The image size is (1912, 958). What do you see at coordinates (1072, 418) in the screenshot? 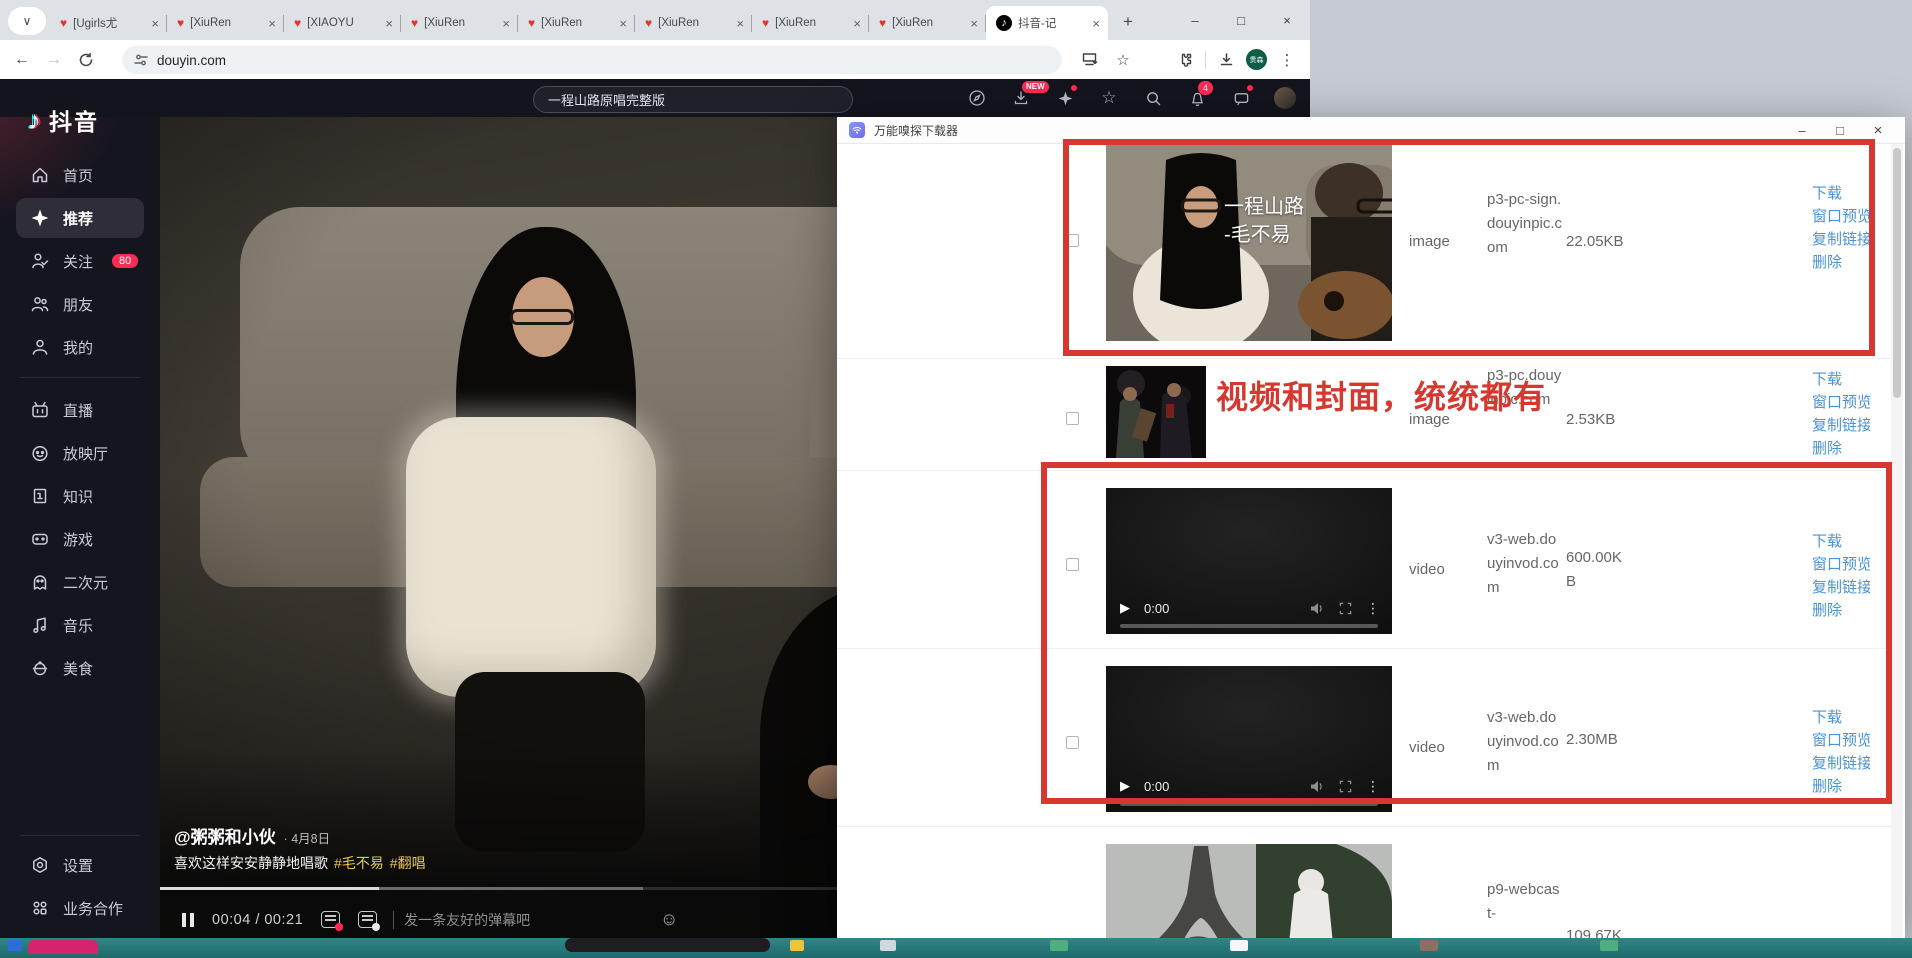
I see `row-checkbox` at bounding box center [1072, 418].